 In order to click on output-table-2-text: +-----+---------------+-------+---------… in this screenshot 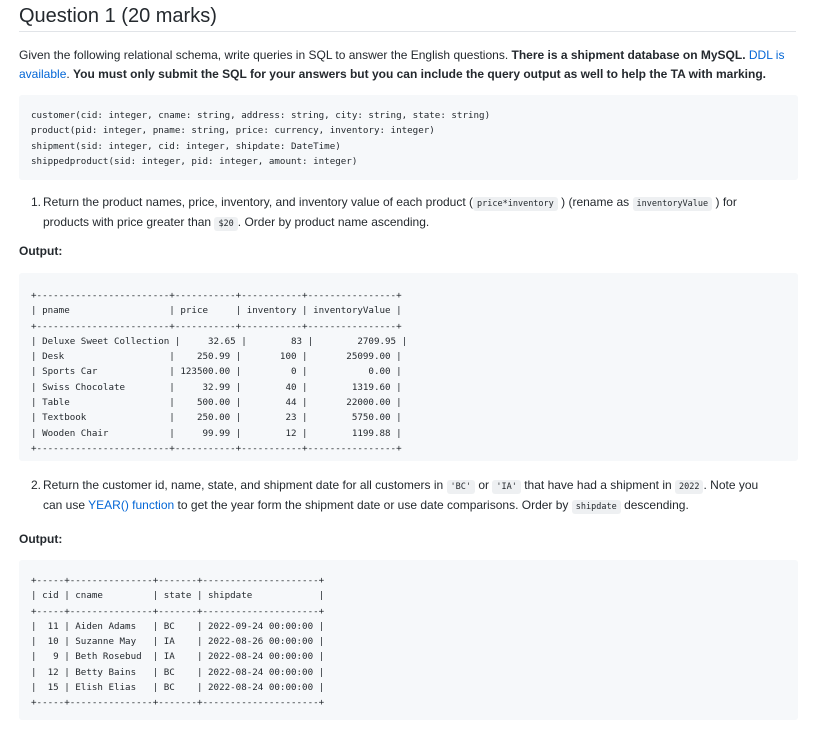, I will do `click(177, 642)`.